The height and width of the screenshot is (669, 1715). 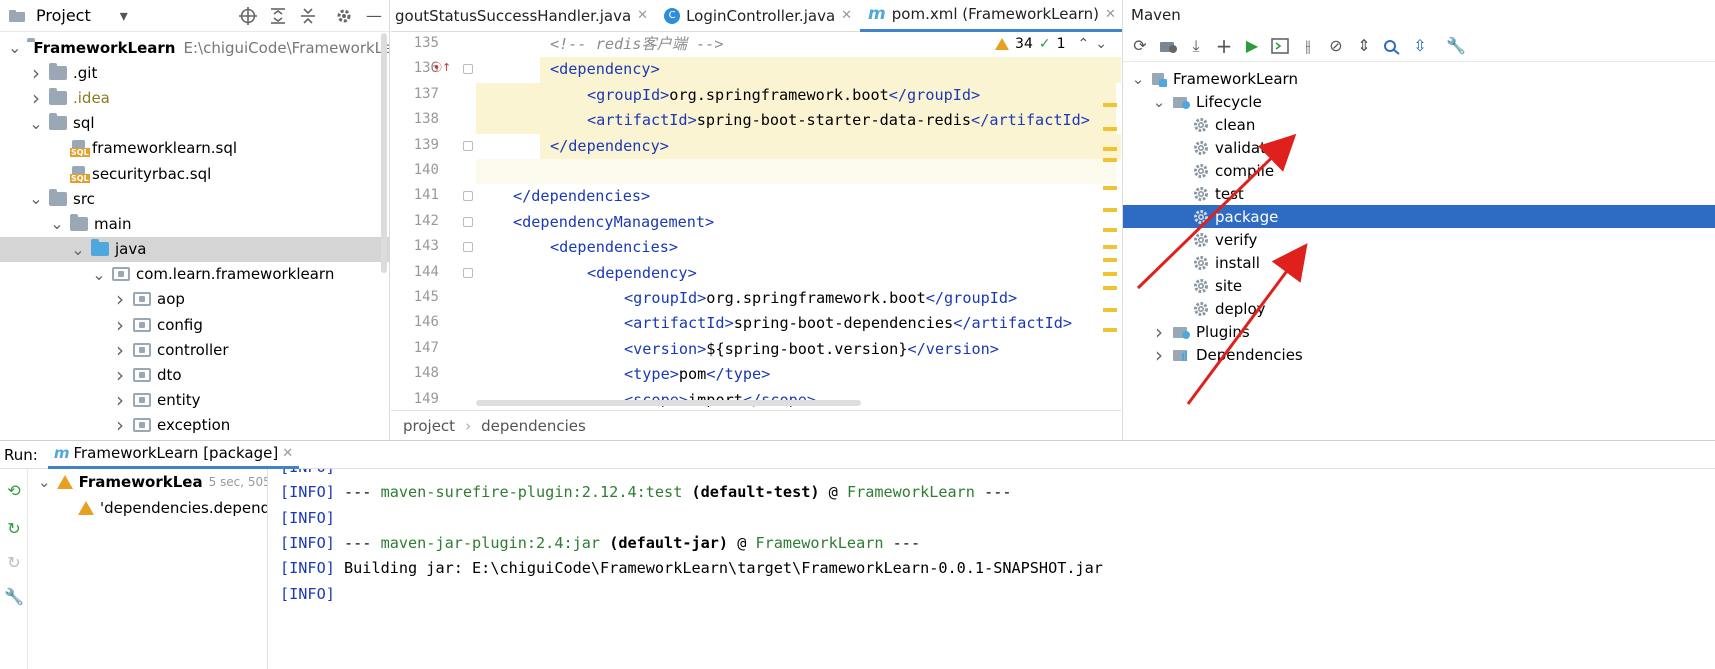 What do you see at coordinates (1216, 211) in the screenshot?
I see `arrow-to-clean` at bounding box center [1216, 211].